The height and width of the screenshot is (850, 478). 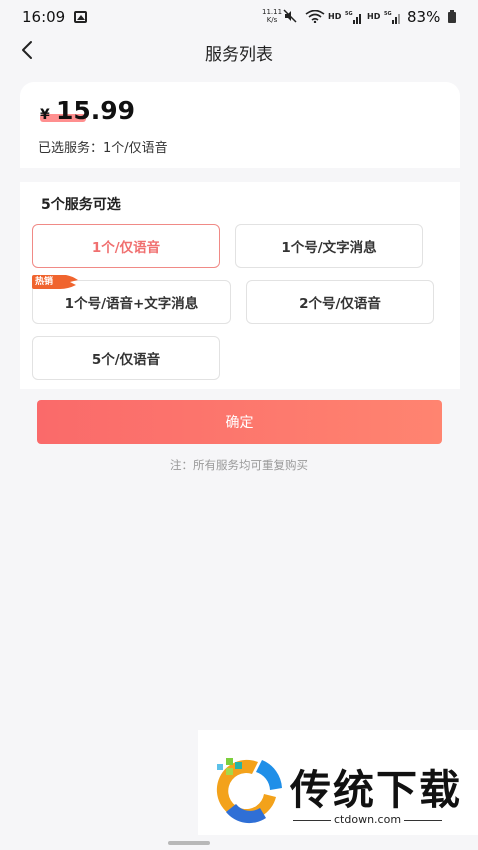 What do you see at coordinates (353, 17) in the screenshot?
I see `signal-5g-icon-1: 5G` at bounding box center [353, 17].